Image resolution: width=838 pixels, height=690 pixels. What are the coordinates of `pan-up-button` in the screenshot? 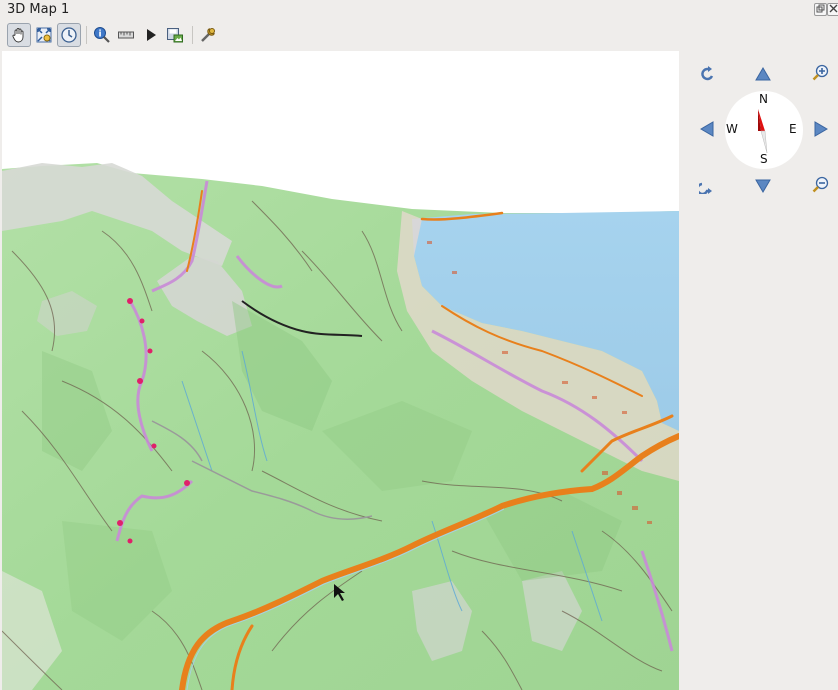 It's located at (763, 74).